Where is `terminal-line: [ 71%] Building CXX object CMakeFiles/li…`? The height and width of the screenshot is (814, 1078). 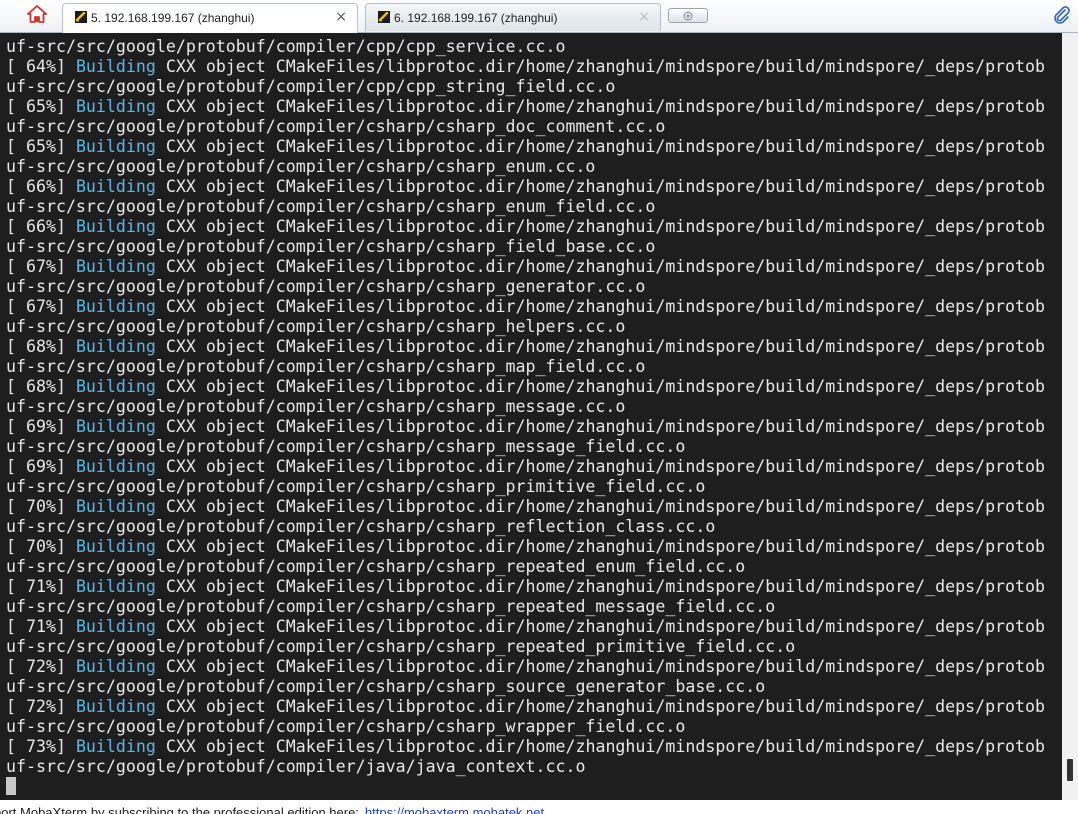
terminal-line: [ 71%] Building CXX object CMakeFiles/li… is located at coordinates (525, 587).